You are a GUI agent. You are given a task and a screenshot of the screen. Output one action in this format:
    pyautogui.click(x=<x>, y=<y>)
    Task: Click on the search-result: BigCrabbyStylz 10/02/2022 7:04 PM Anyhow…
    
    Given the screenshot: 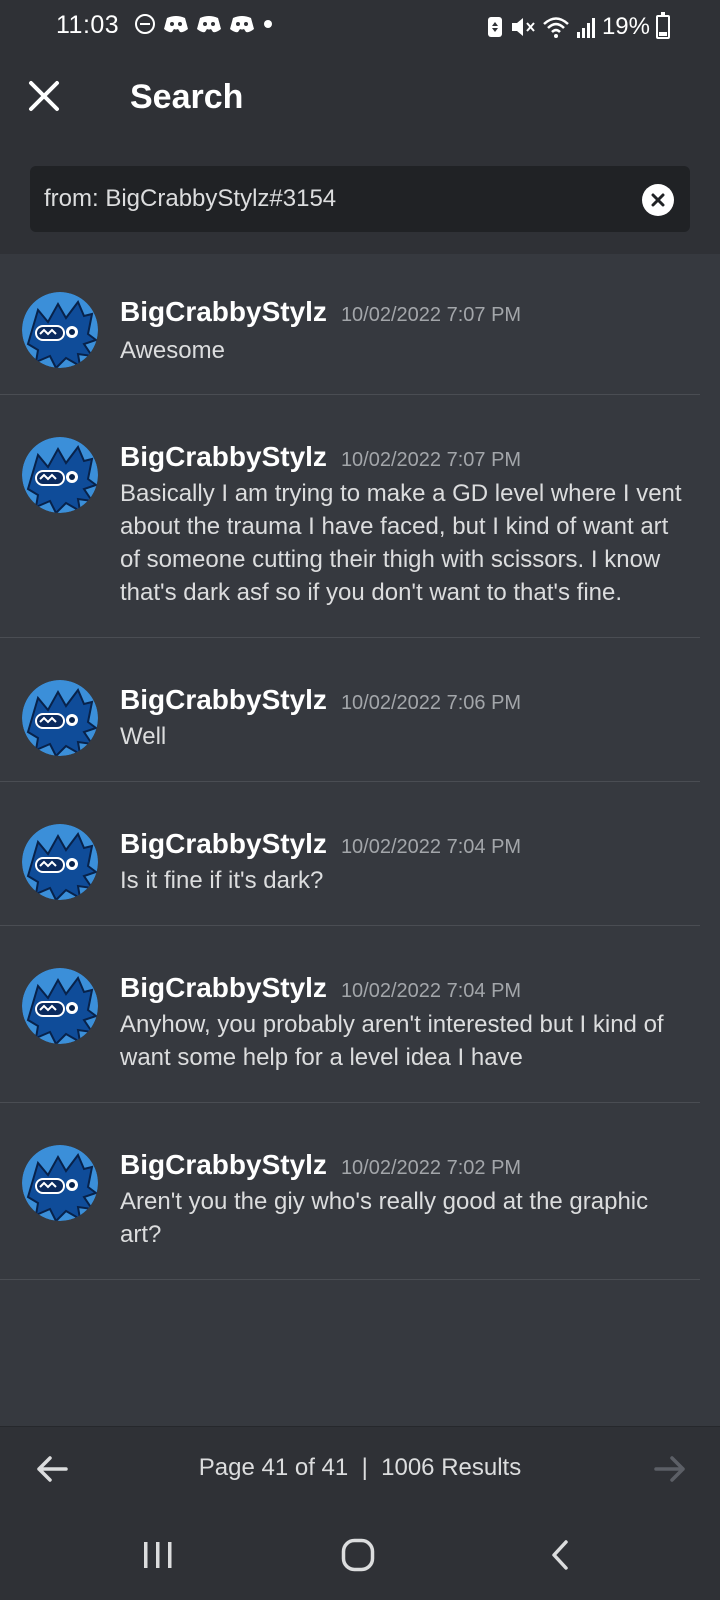 What is the action you would take?
    pyautogui.click(x=350, y=1014)
    